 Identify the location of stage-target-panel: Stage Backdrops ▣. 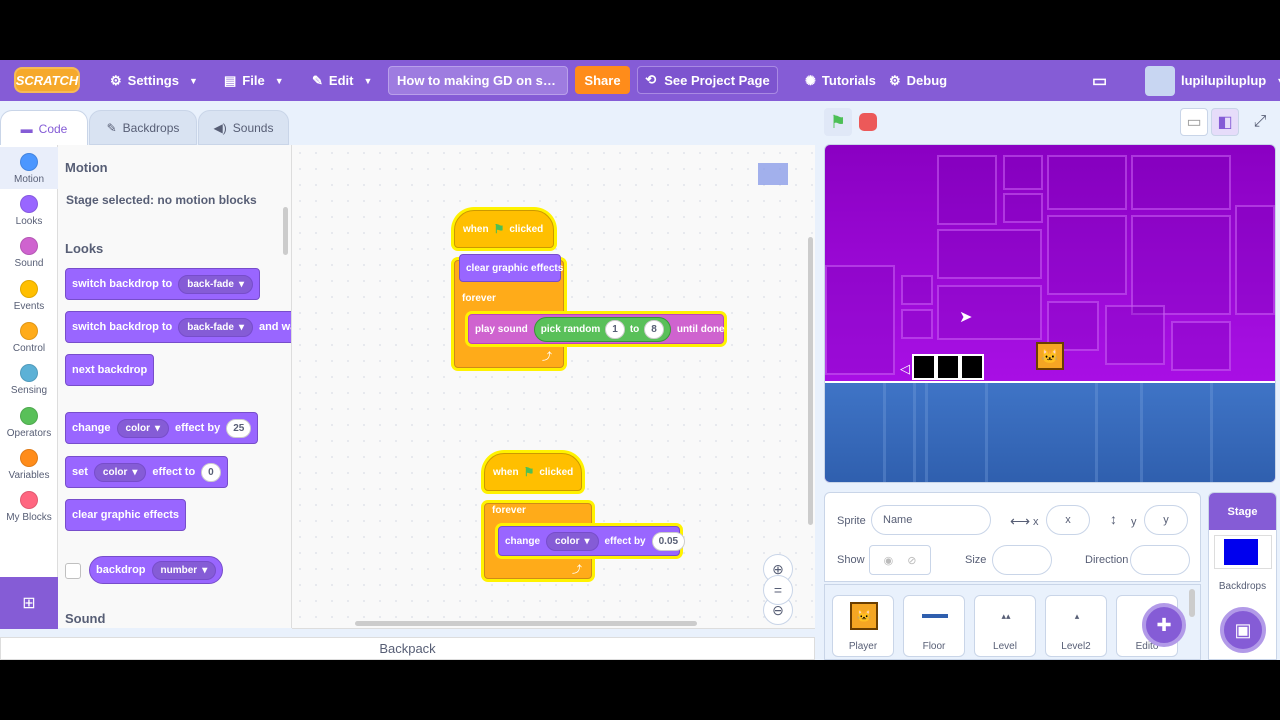
(1242, 576).